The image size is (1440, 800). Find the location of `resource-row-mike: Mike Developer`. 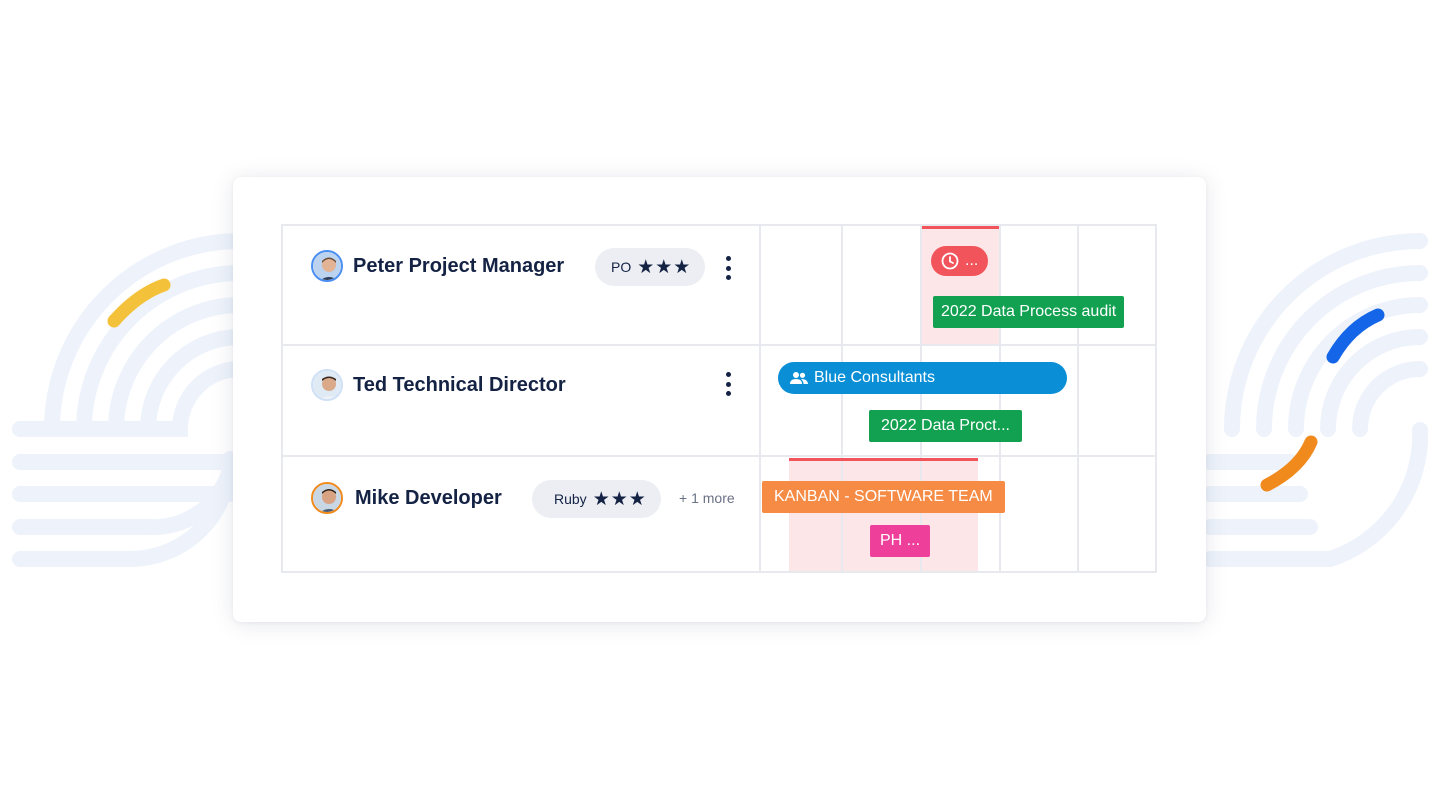

resource-row-mike: Mike Developer is located at coordinates (406, 498).